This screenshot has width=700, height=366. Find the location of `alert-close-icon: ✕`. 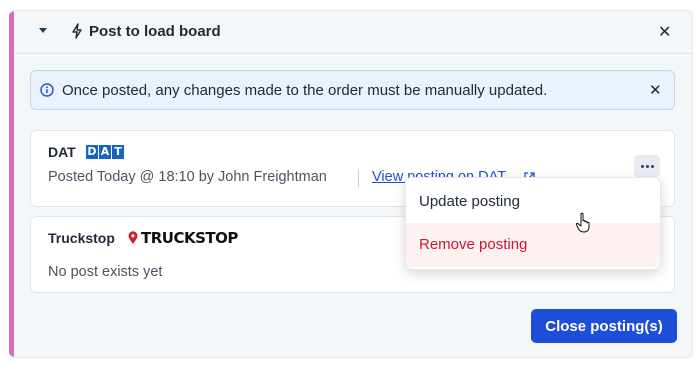

alert-close-icon: ✕ is located at coordinates (655, 90).